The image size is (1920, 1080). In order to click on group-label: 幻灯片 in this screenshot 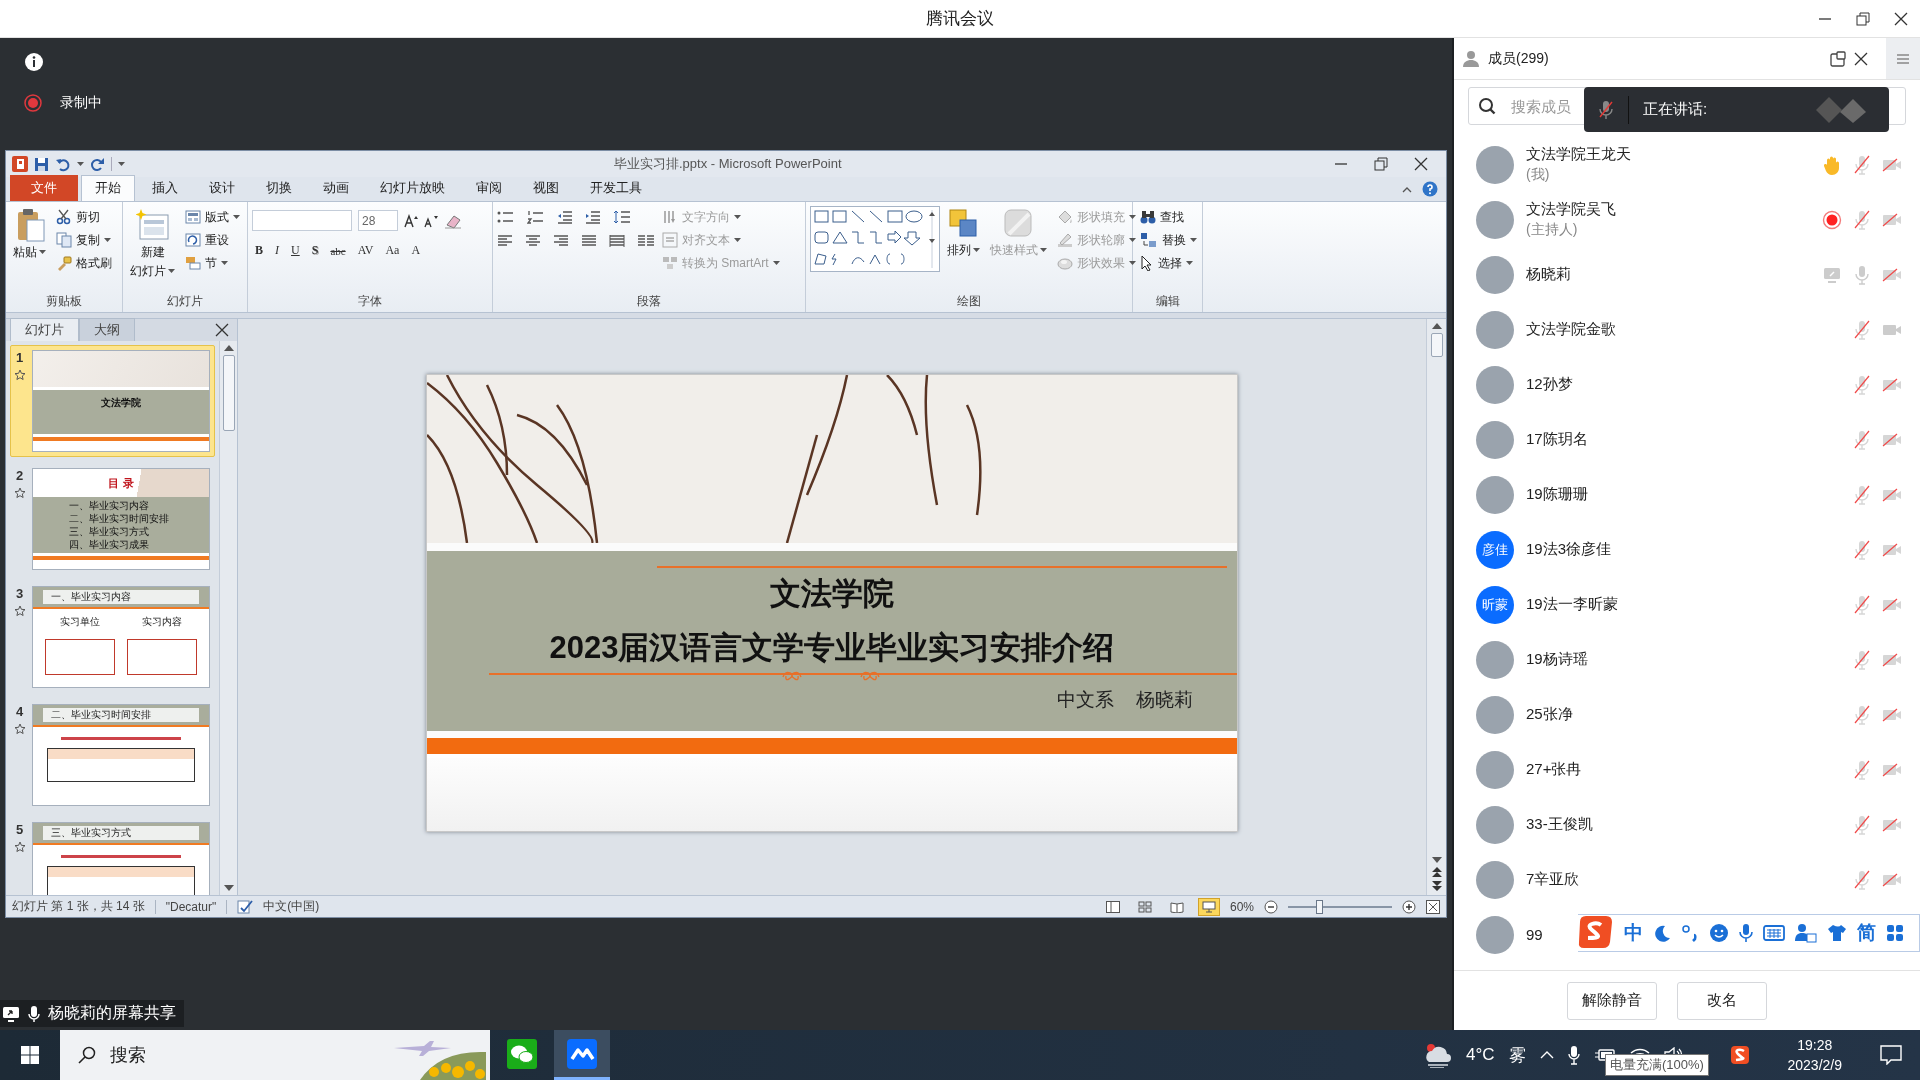, I will do `click(185, 301)`.